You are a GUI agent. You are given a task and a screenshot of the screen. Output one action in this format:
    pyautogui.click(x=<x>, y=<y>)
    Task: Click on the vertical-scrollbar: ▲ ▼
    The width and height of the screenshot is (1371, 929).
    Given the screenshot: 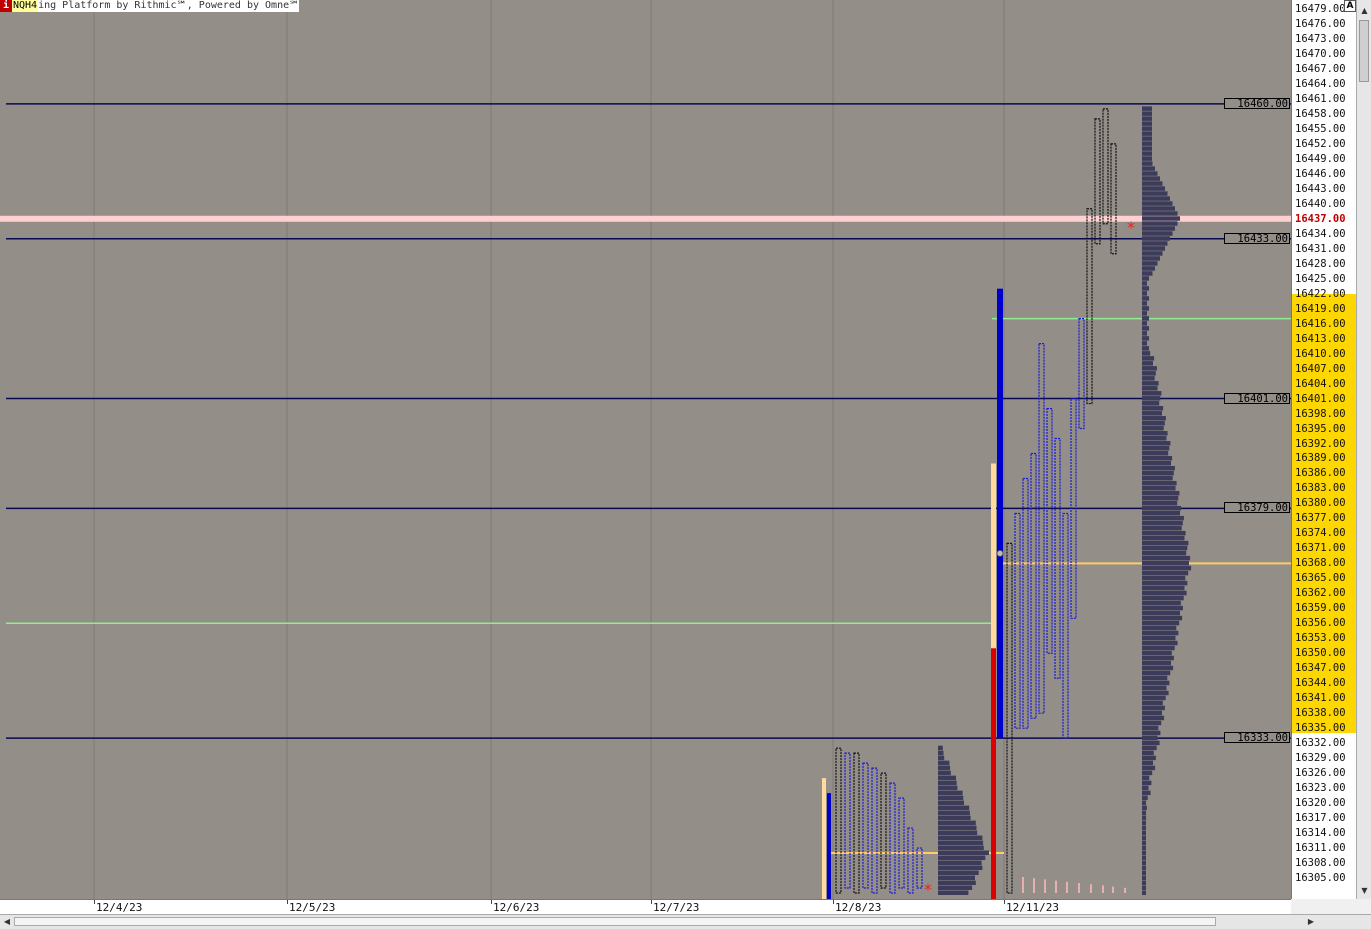 What is the action you would take?
    pyautogui.click(x=1363, y=449)
    